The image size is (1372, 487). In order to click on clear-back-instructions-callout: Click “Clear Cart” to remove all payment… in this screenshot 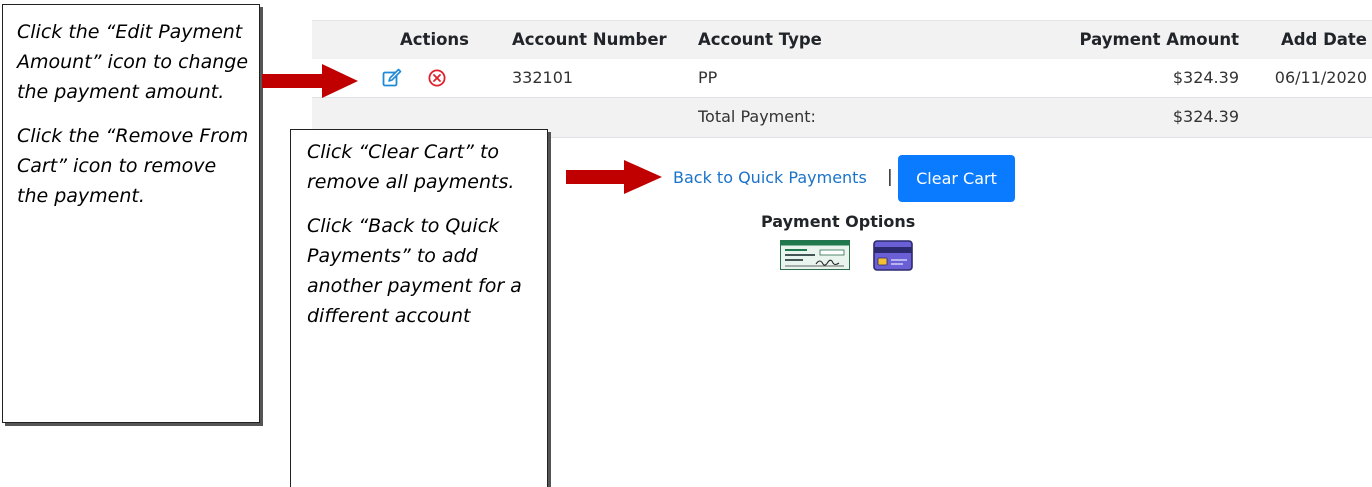, I will do `click(419, 308)`.